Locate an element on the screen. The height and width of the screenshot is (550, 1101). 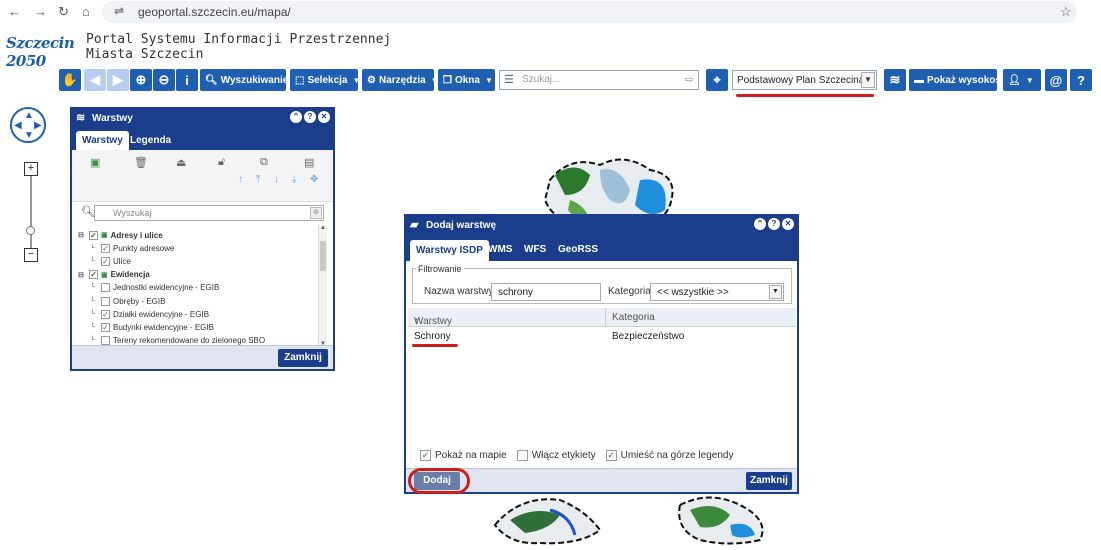
tab-isdp: Warstwy ISDP is located at coordinates (449, 250).